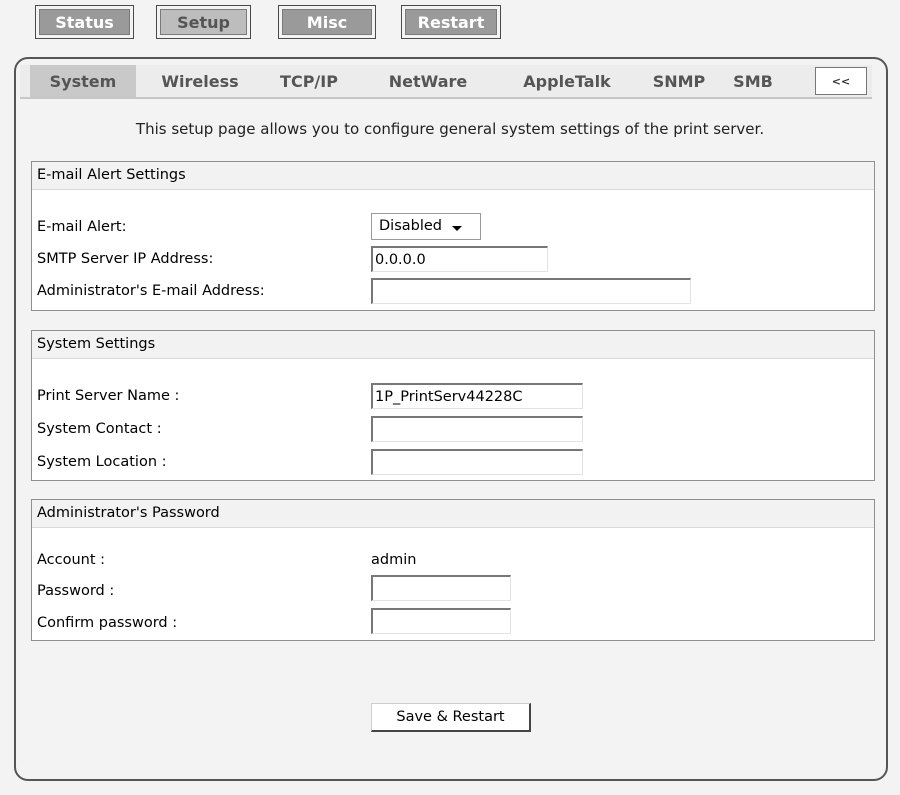 Image resolution: width=900 pixels, height=795 pixels. I want to click on admin-email-label: Administrator's E-mail Address:, so click(151, 291).